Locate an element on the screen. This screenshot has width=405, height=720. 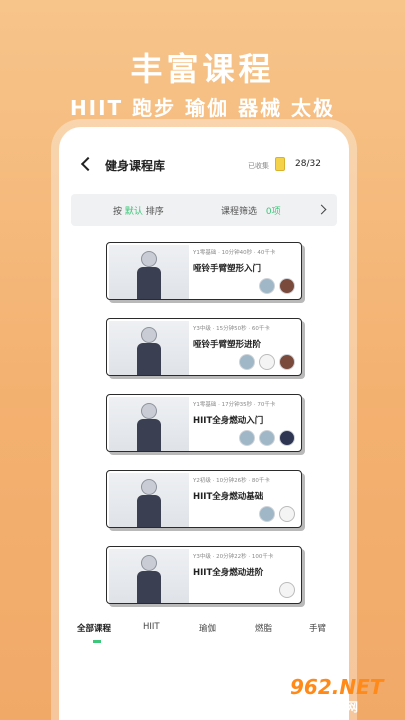
tab-all-courses: 全部课程 is located at coordinates (94, 628).